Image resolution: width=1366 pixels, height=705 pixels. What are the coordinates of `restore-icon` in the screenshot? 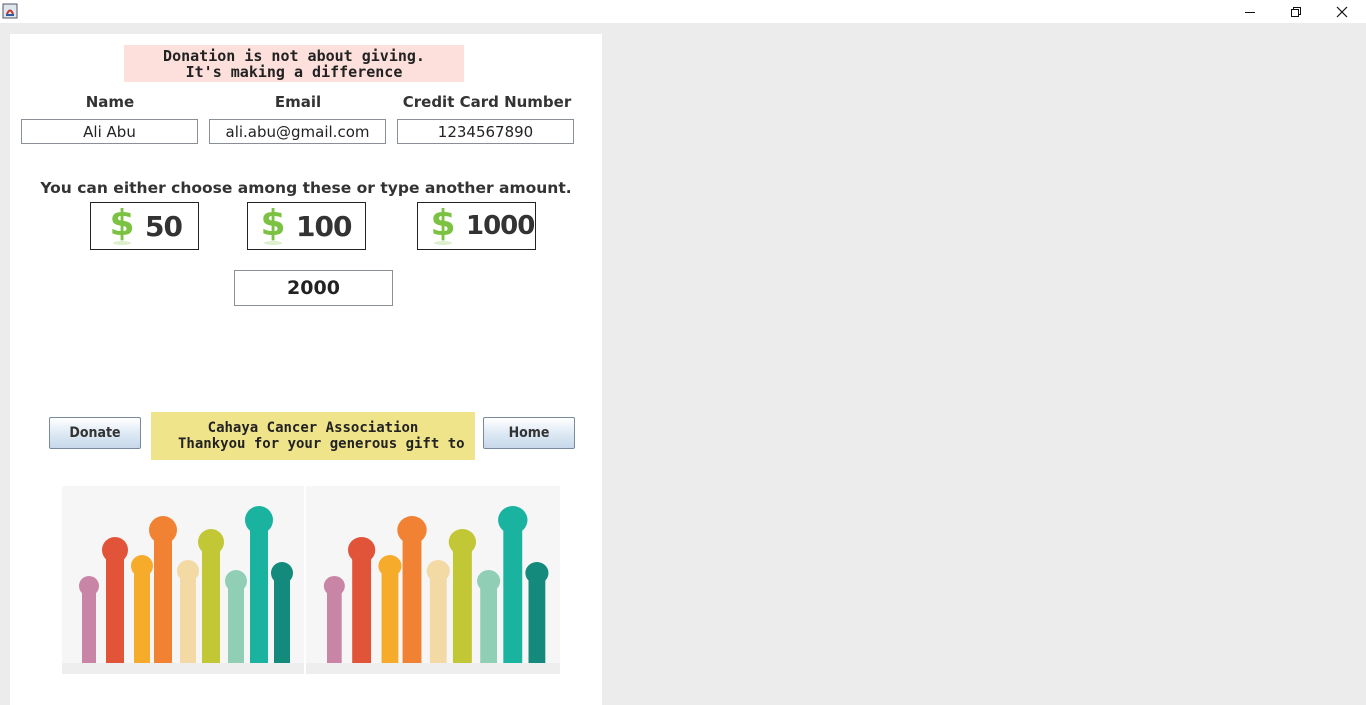 It's located at (1296, 11).